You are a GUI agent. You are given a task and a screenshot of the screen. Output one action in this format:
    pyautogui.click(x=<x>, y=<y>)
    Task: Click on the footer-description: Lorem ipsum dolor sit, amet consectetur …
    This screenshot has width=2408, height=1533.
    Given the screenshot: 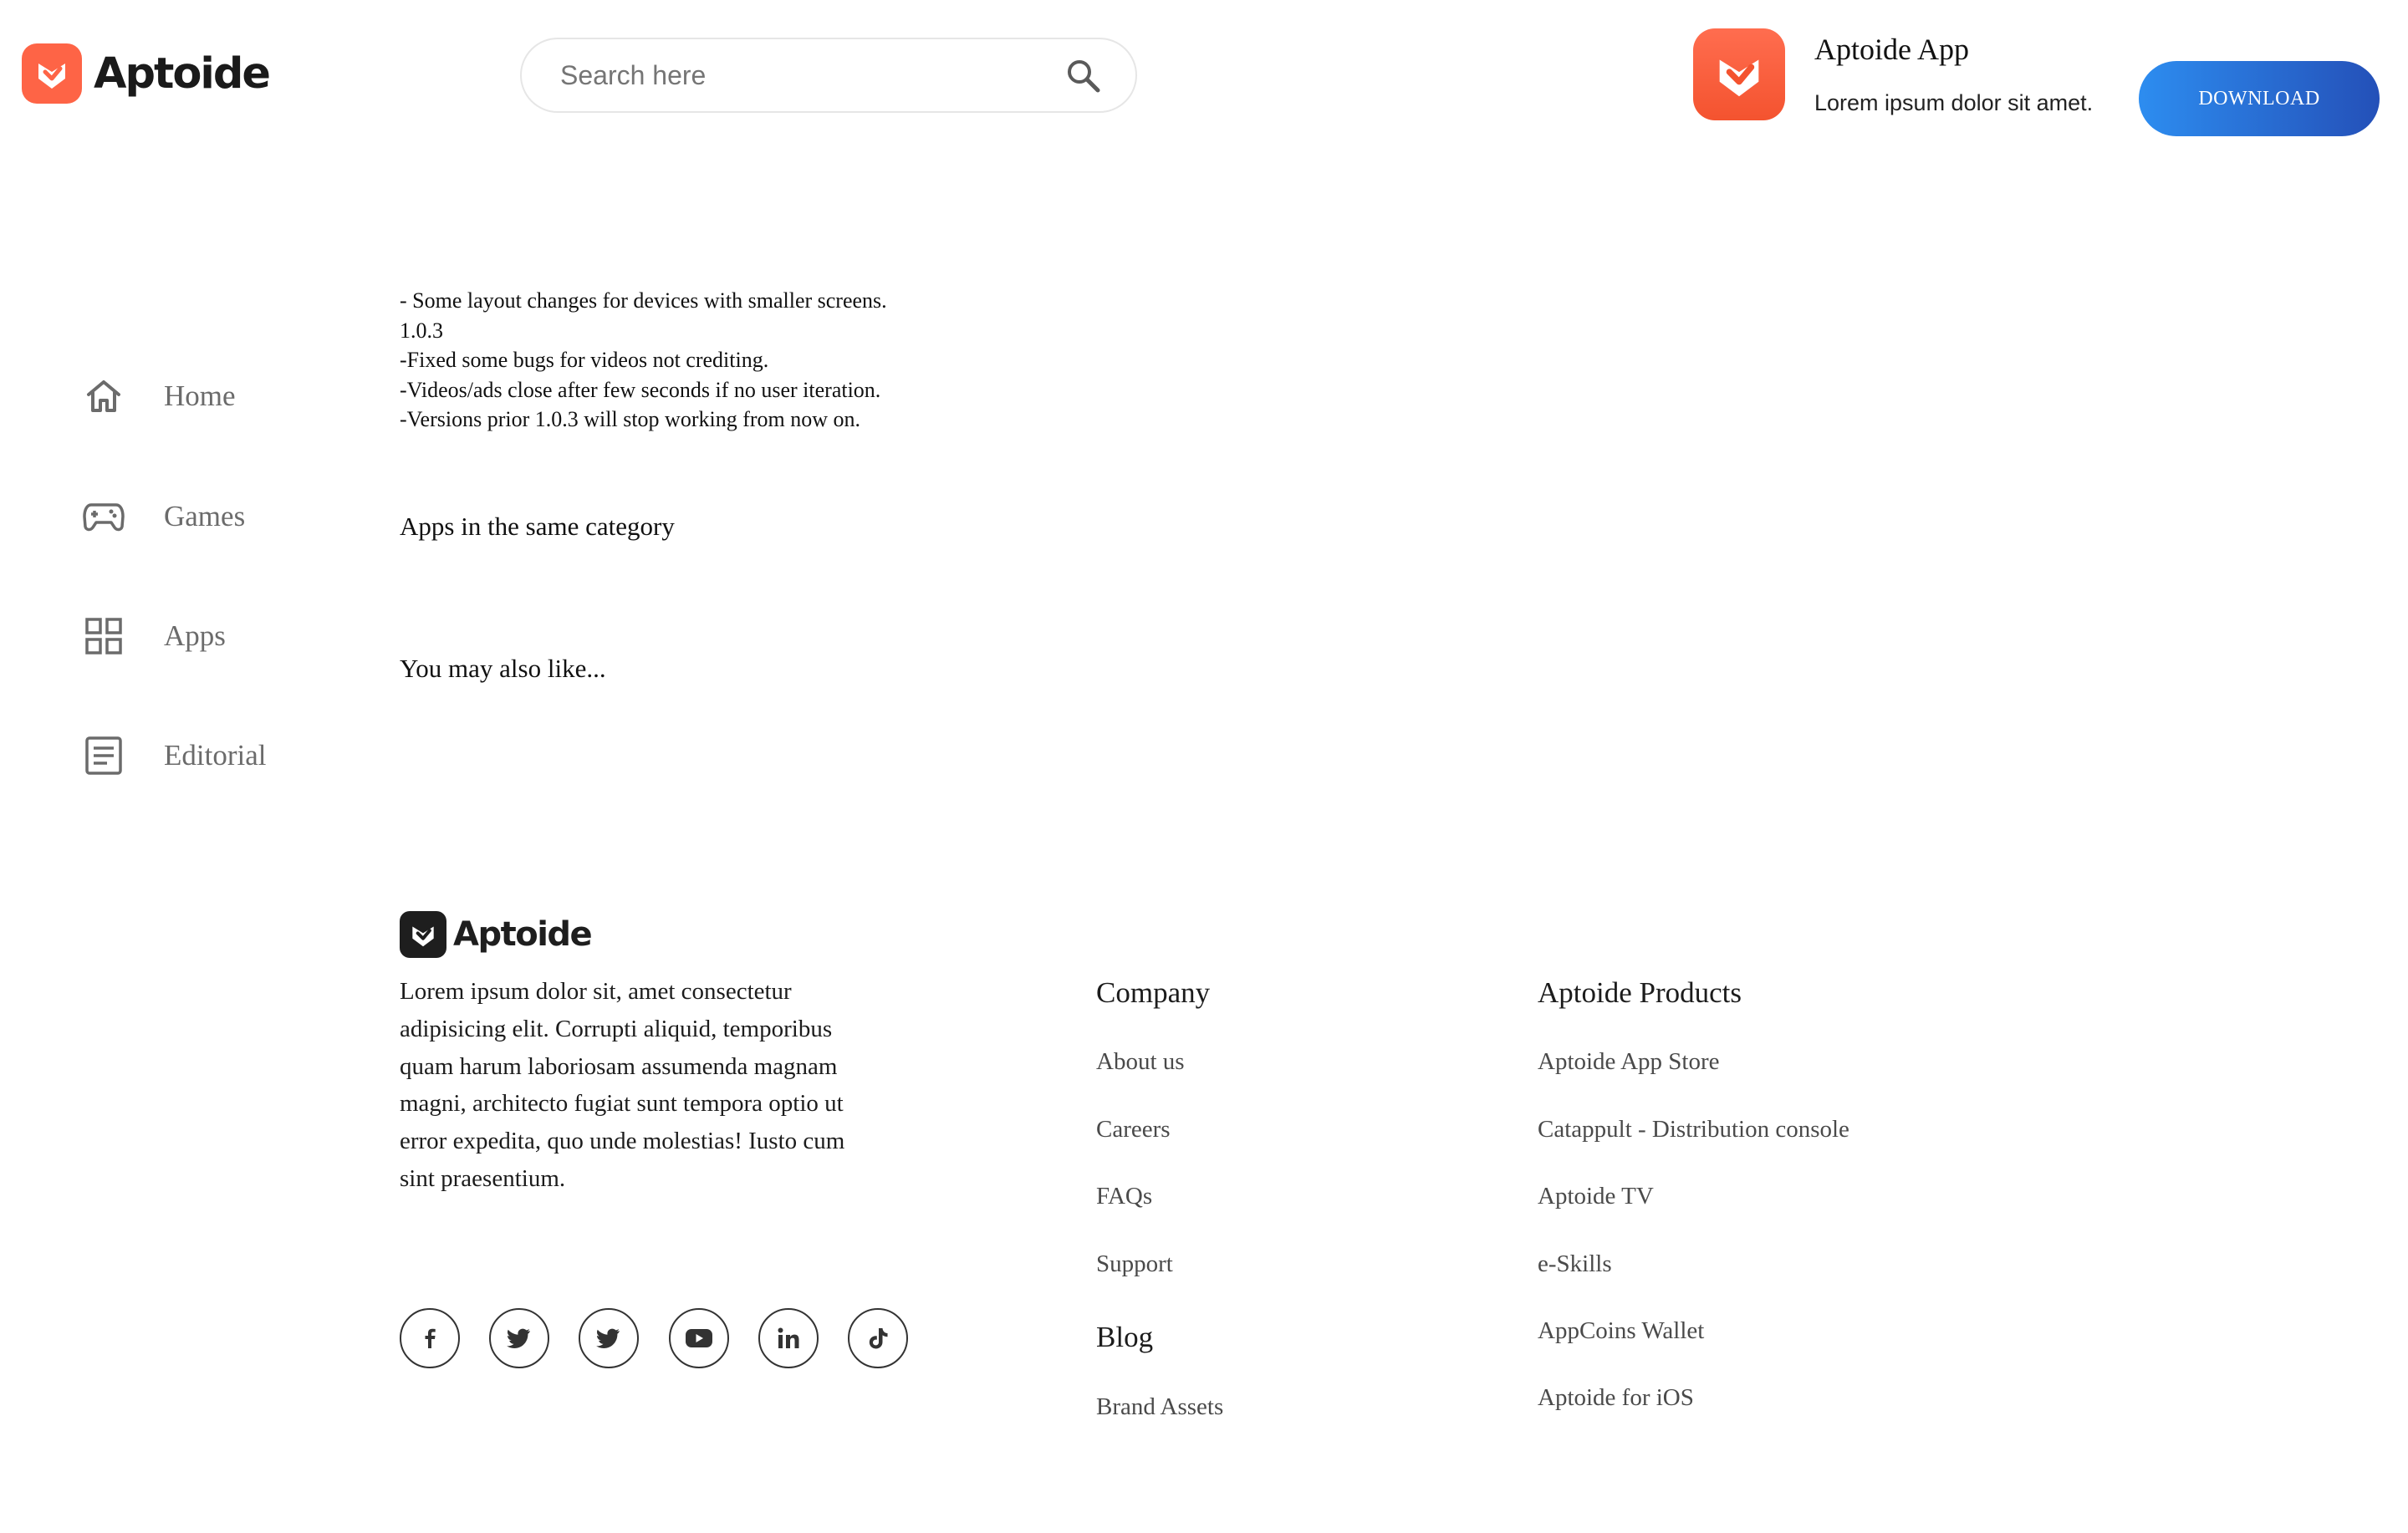 What is the action you would take?
    pyautogui.click(x=622, y=1085)
    